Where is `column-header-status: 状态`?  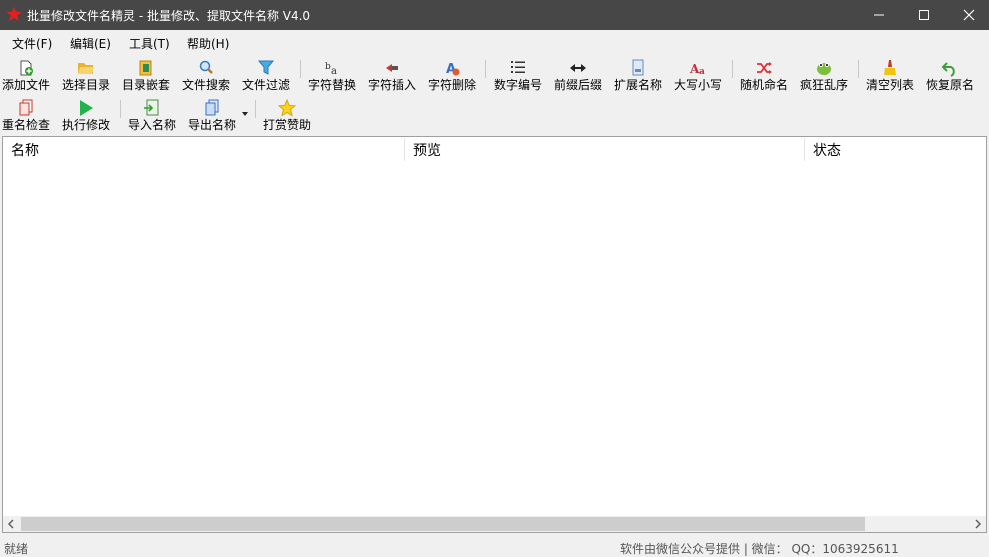 column-header-status: 状态 is located at coordinates (895, 149).